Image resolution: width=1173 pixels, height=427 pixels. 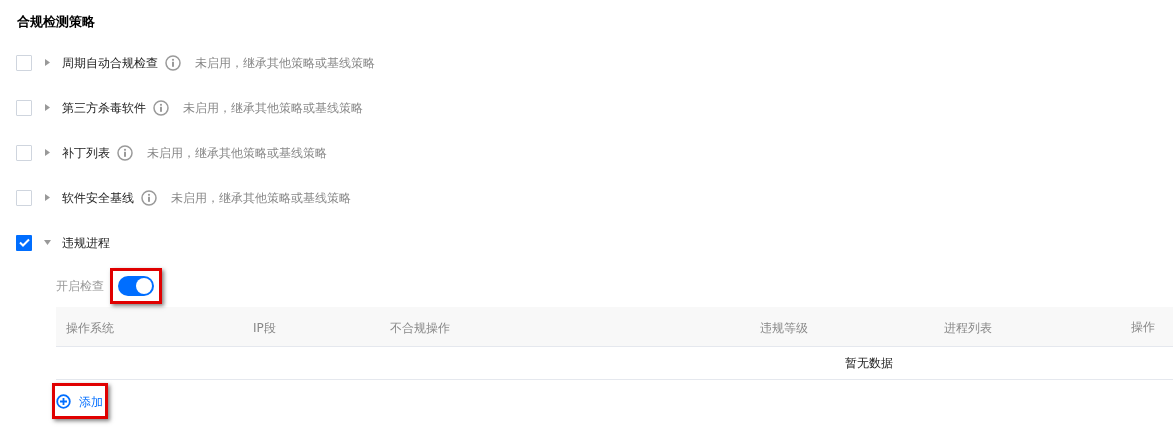 I want to click on policy-label: 补丁列表, so click(x=86, y=153).